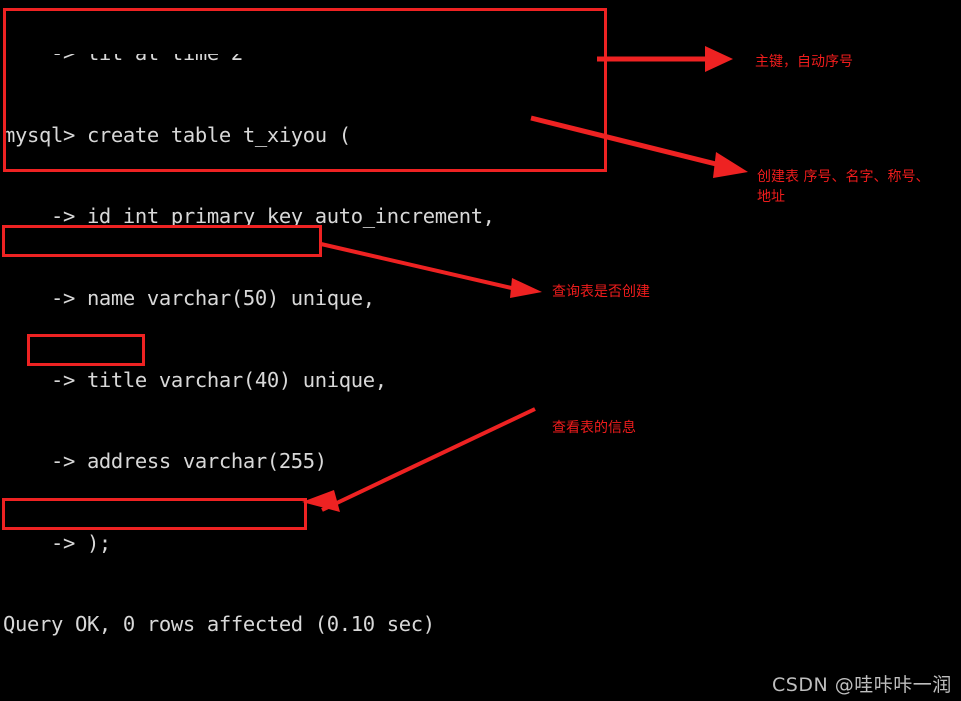 The image size is (961, 701). Describe the element at coordinates (177, 134) in the screenshot. I see `terminal-line-create-table: mysql> create table t_xiyou (` at that location.